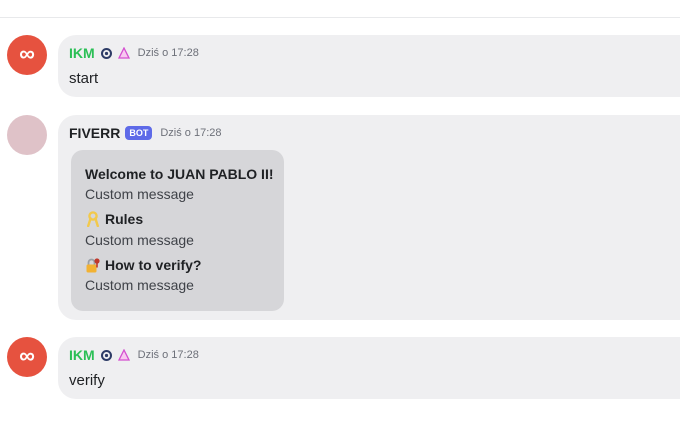 The image size is (680, 423). I want to click on embed-welcome-title: Welcome to JUAN PABLO II!, so click(179, 174).